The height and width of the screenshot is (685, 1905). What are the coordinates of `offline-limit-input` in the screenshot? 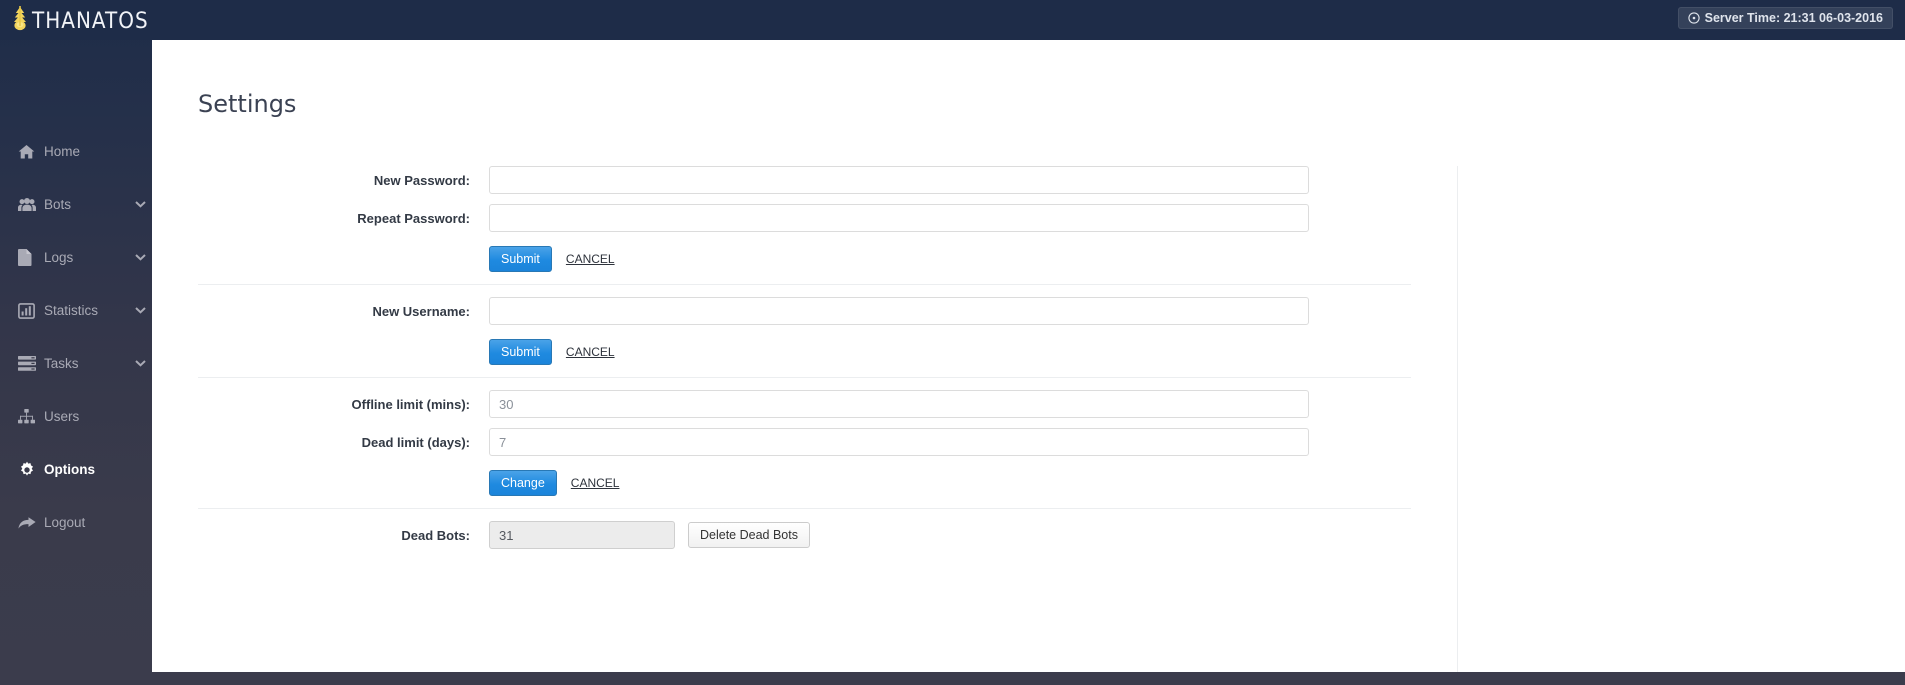 It's located at (899, 404).